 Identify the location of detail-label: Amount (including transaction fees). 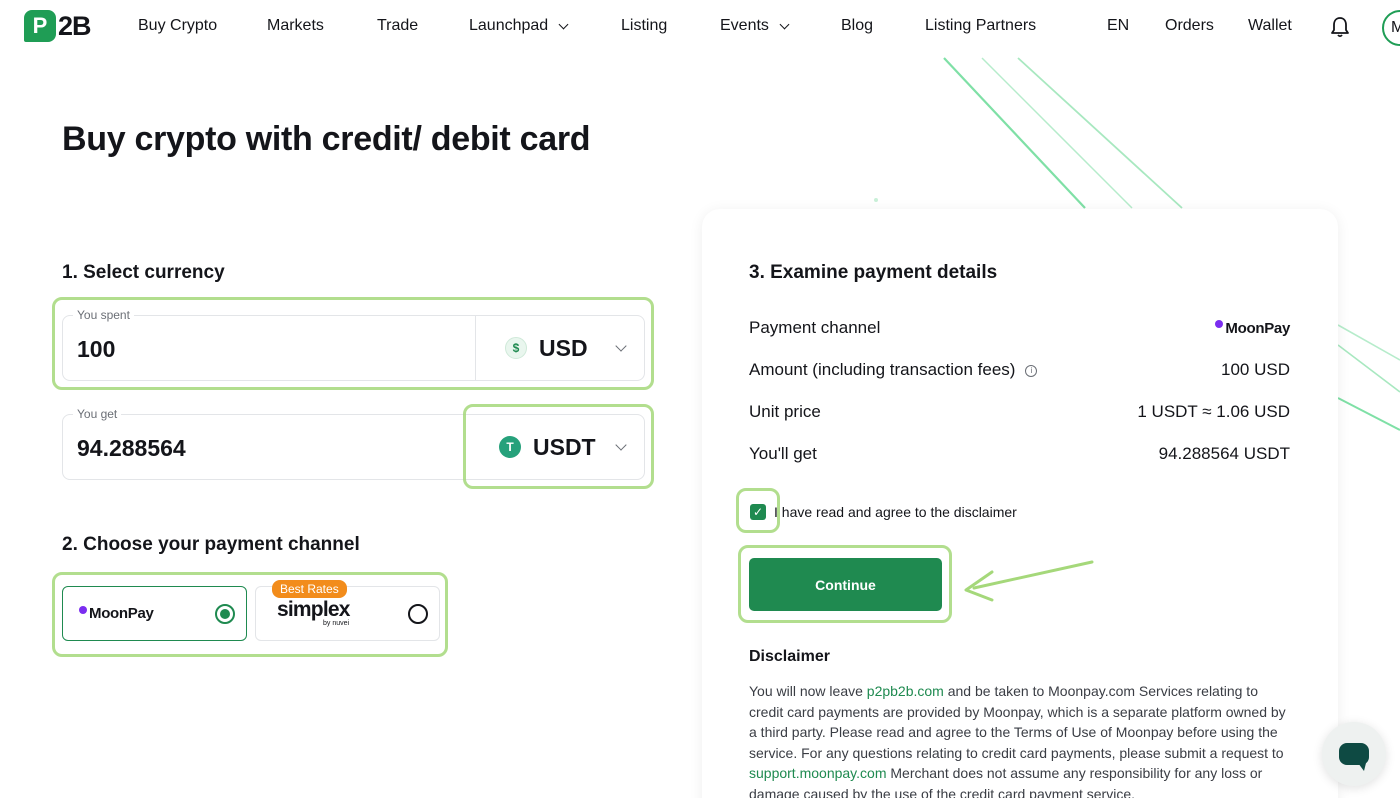
(882, 369).